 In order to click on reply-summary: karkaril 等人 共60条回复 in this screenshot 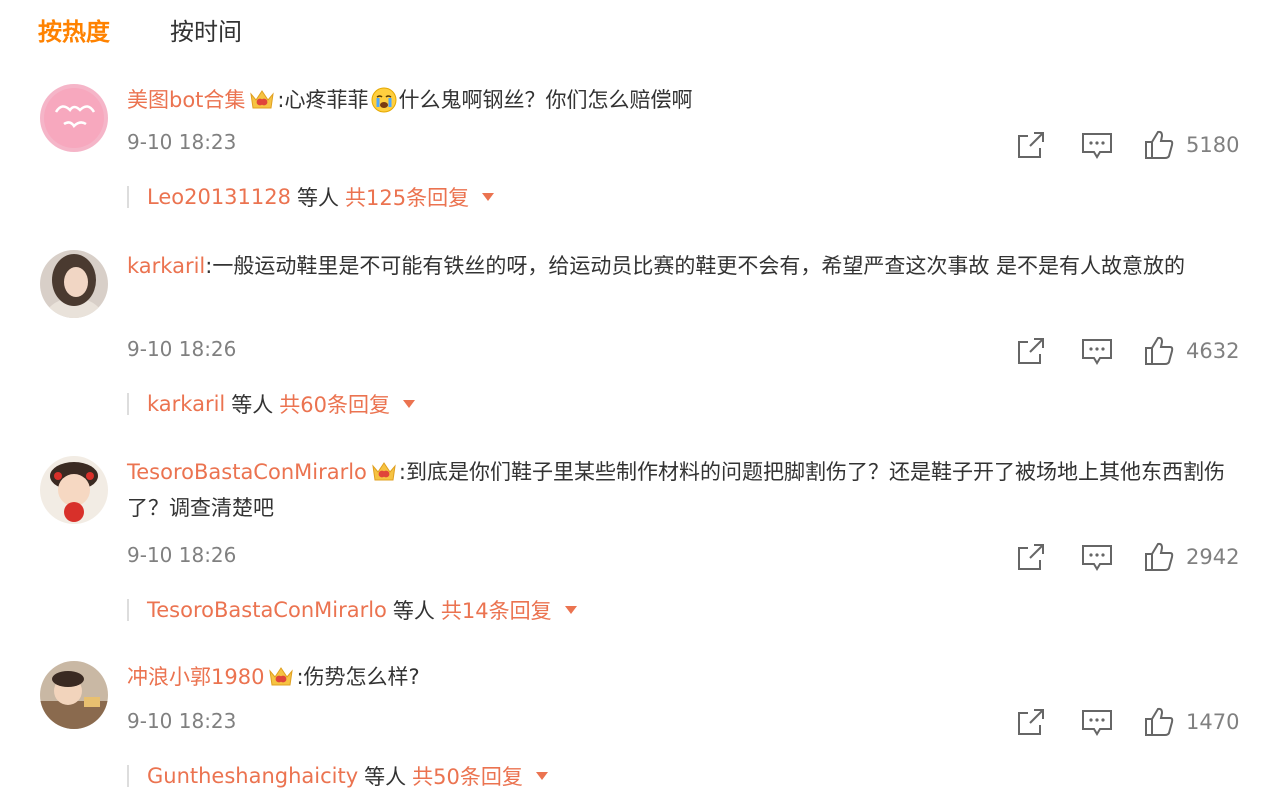, I will do `click(271, 404)`.